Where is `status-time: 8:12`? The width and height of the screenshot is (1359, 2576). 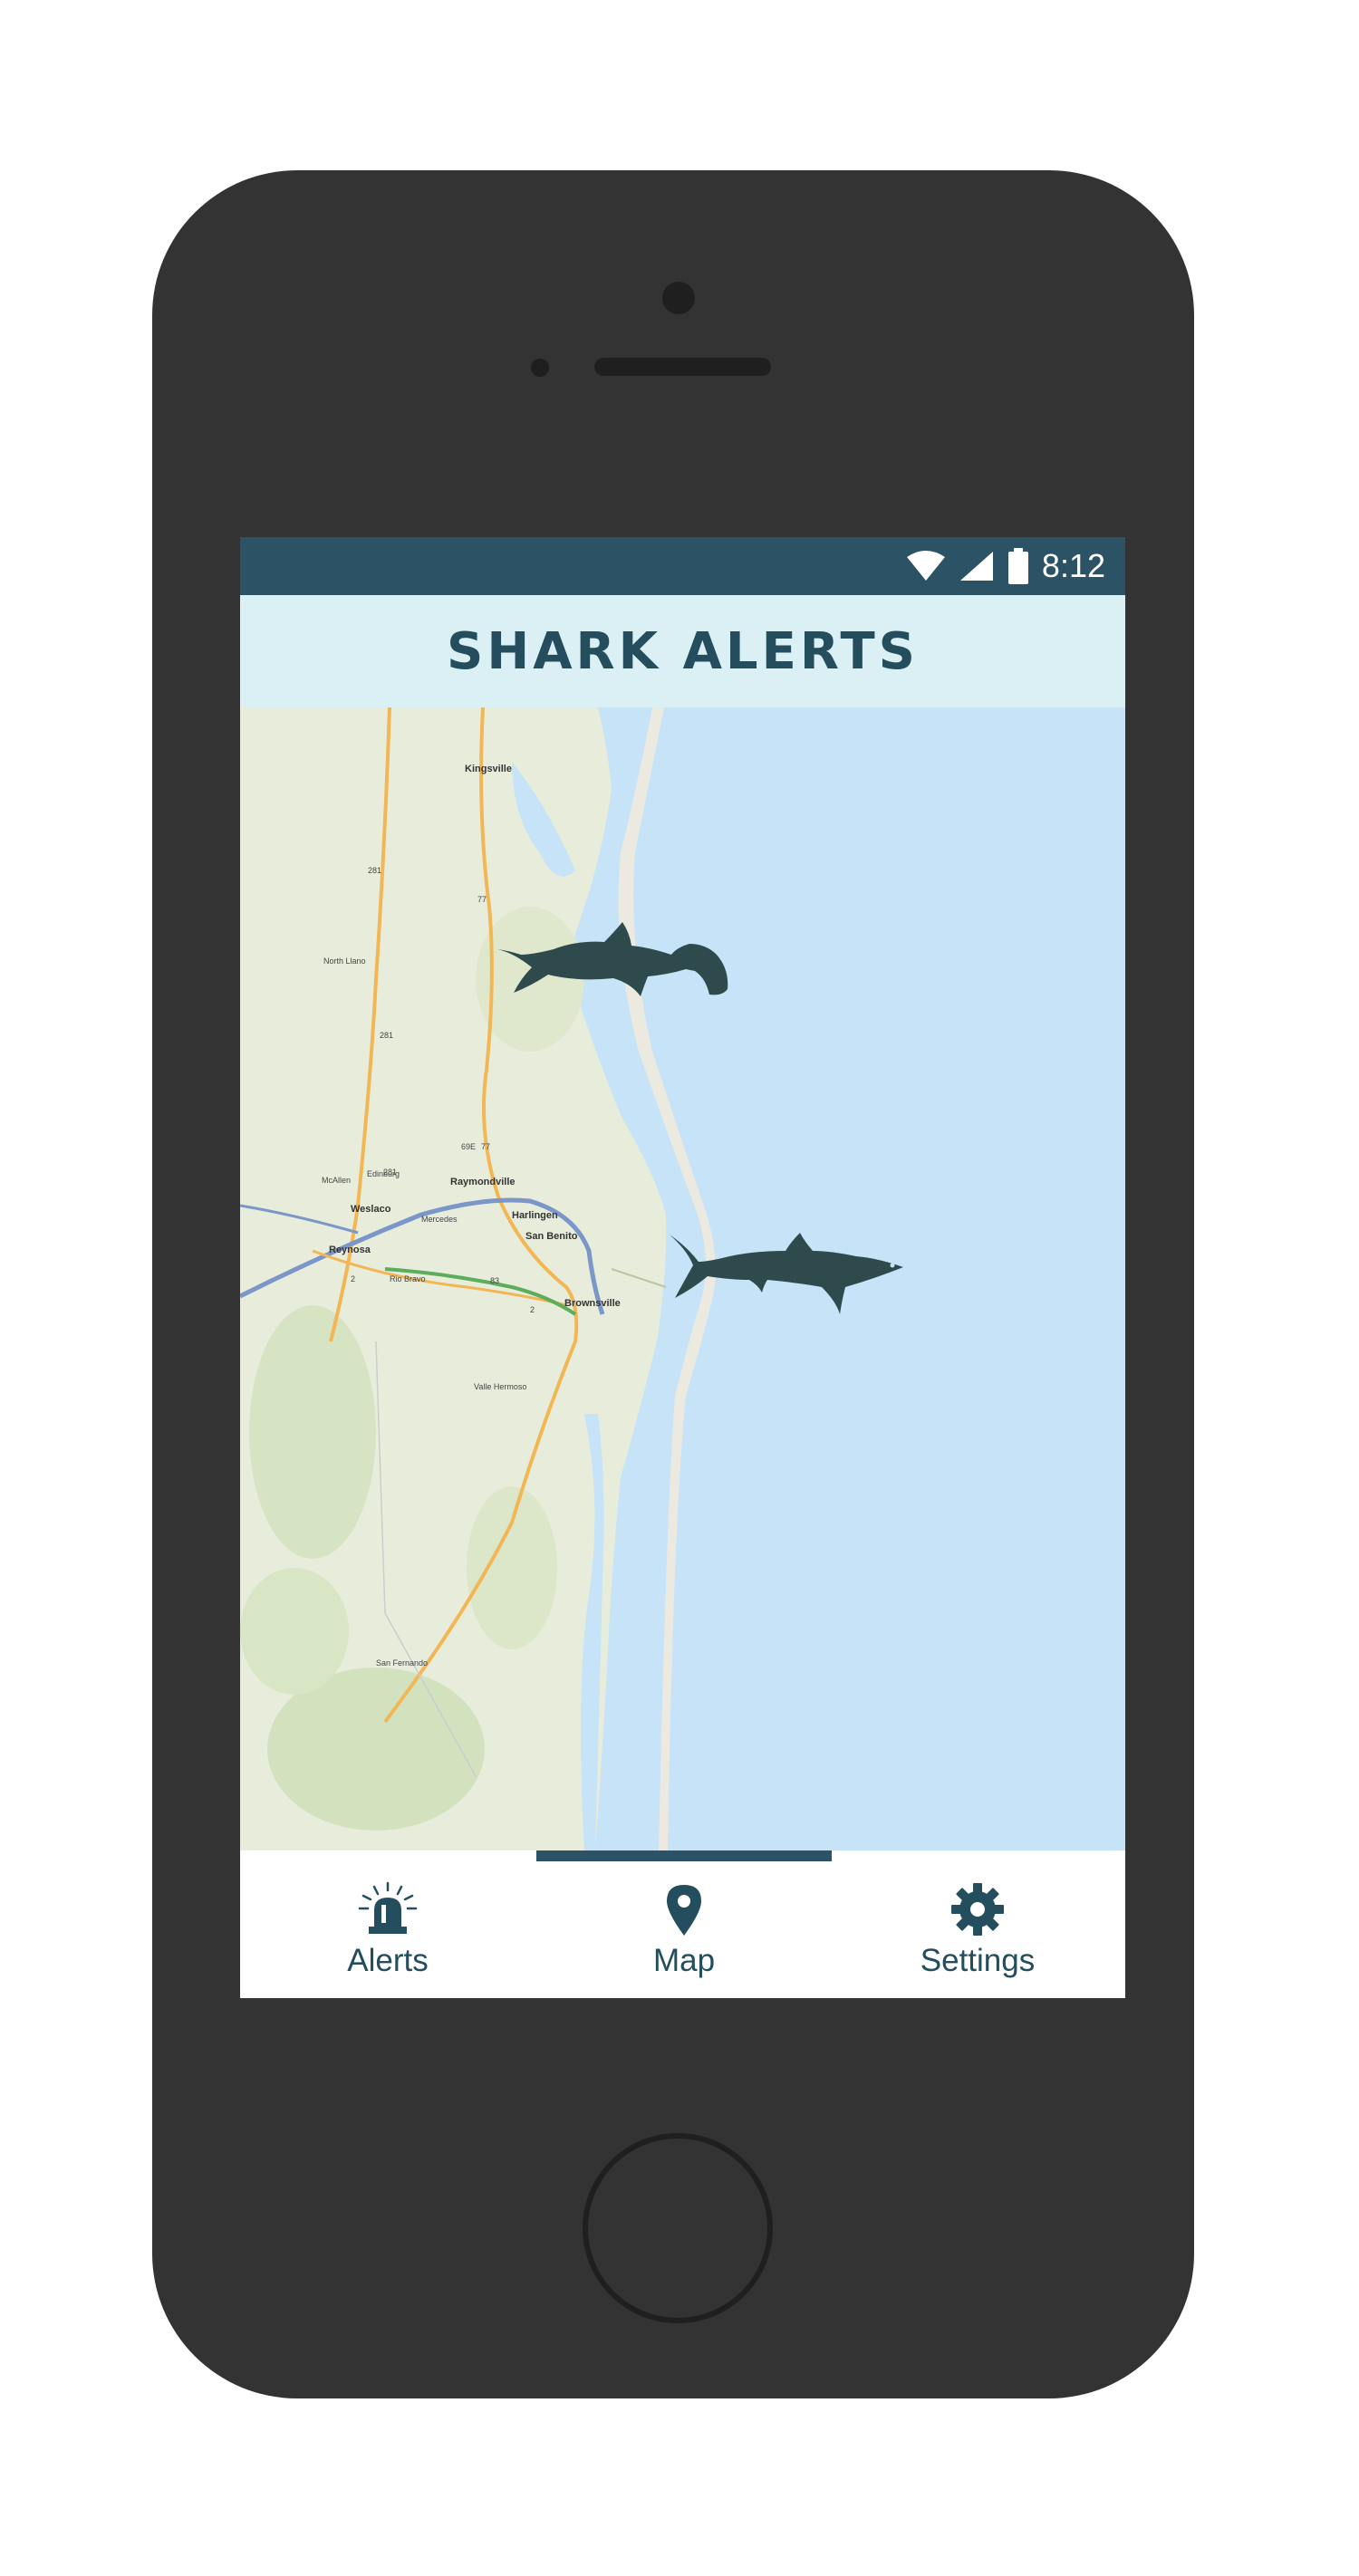 status-time: 8:12 is located at coordinates (1073, 565).